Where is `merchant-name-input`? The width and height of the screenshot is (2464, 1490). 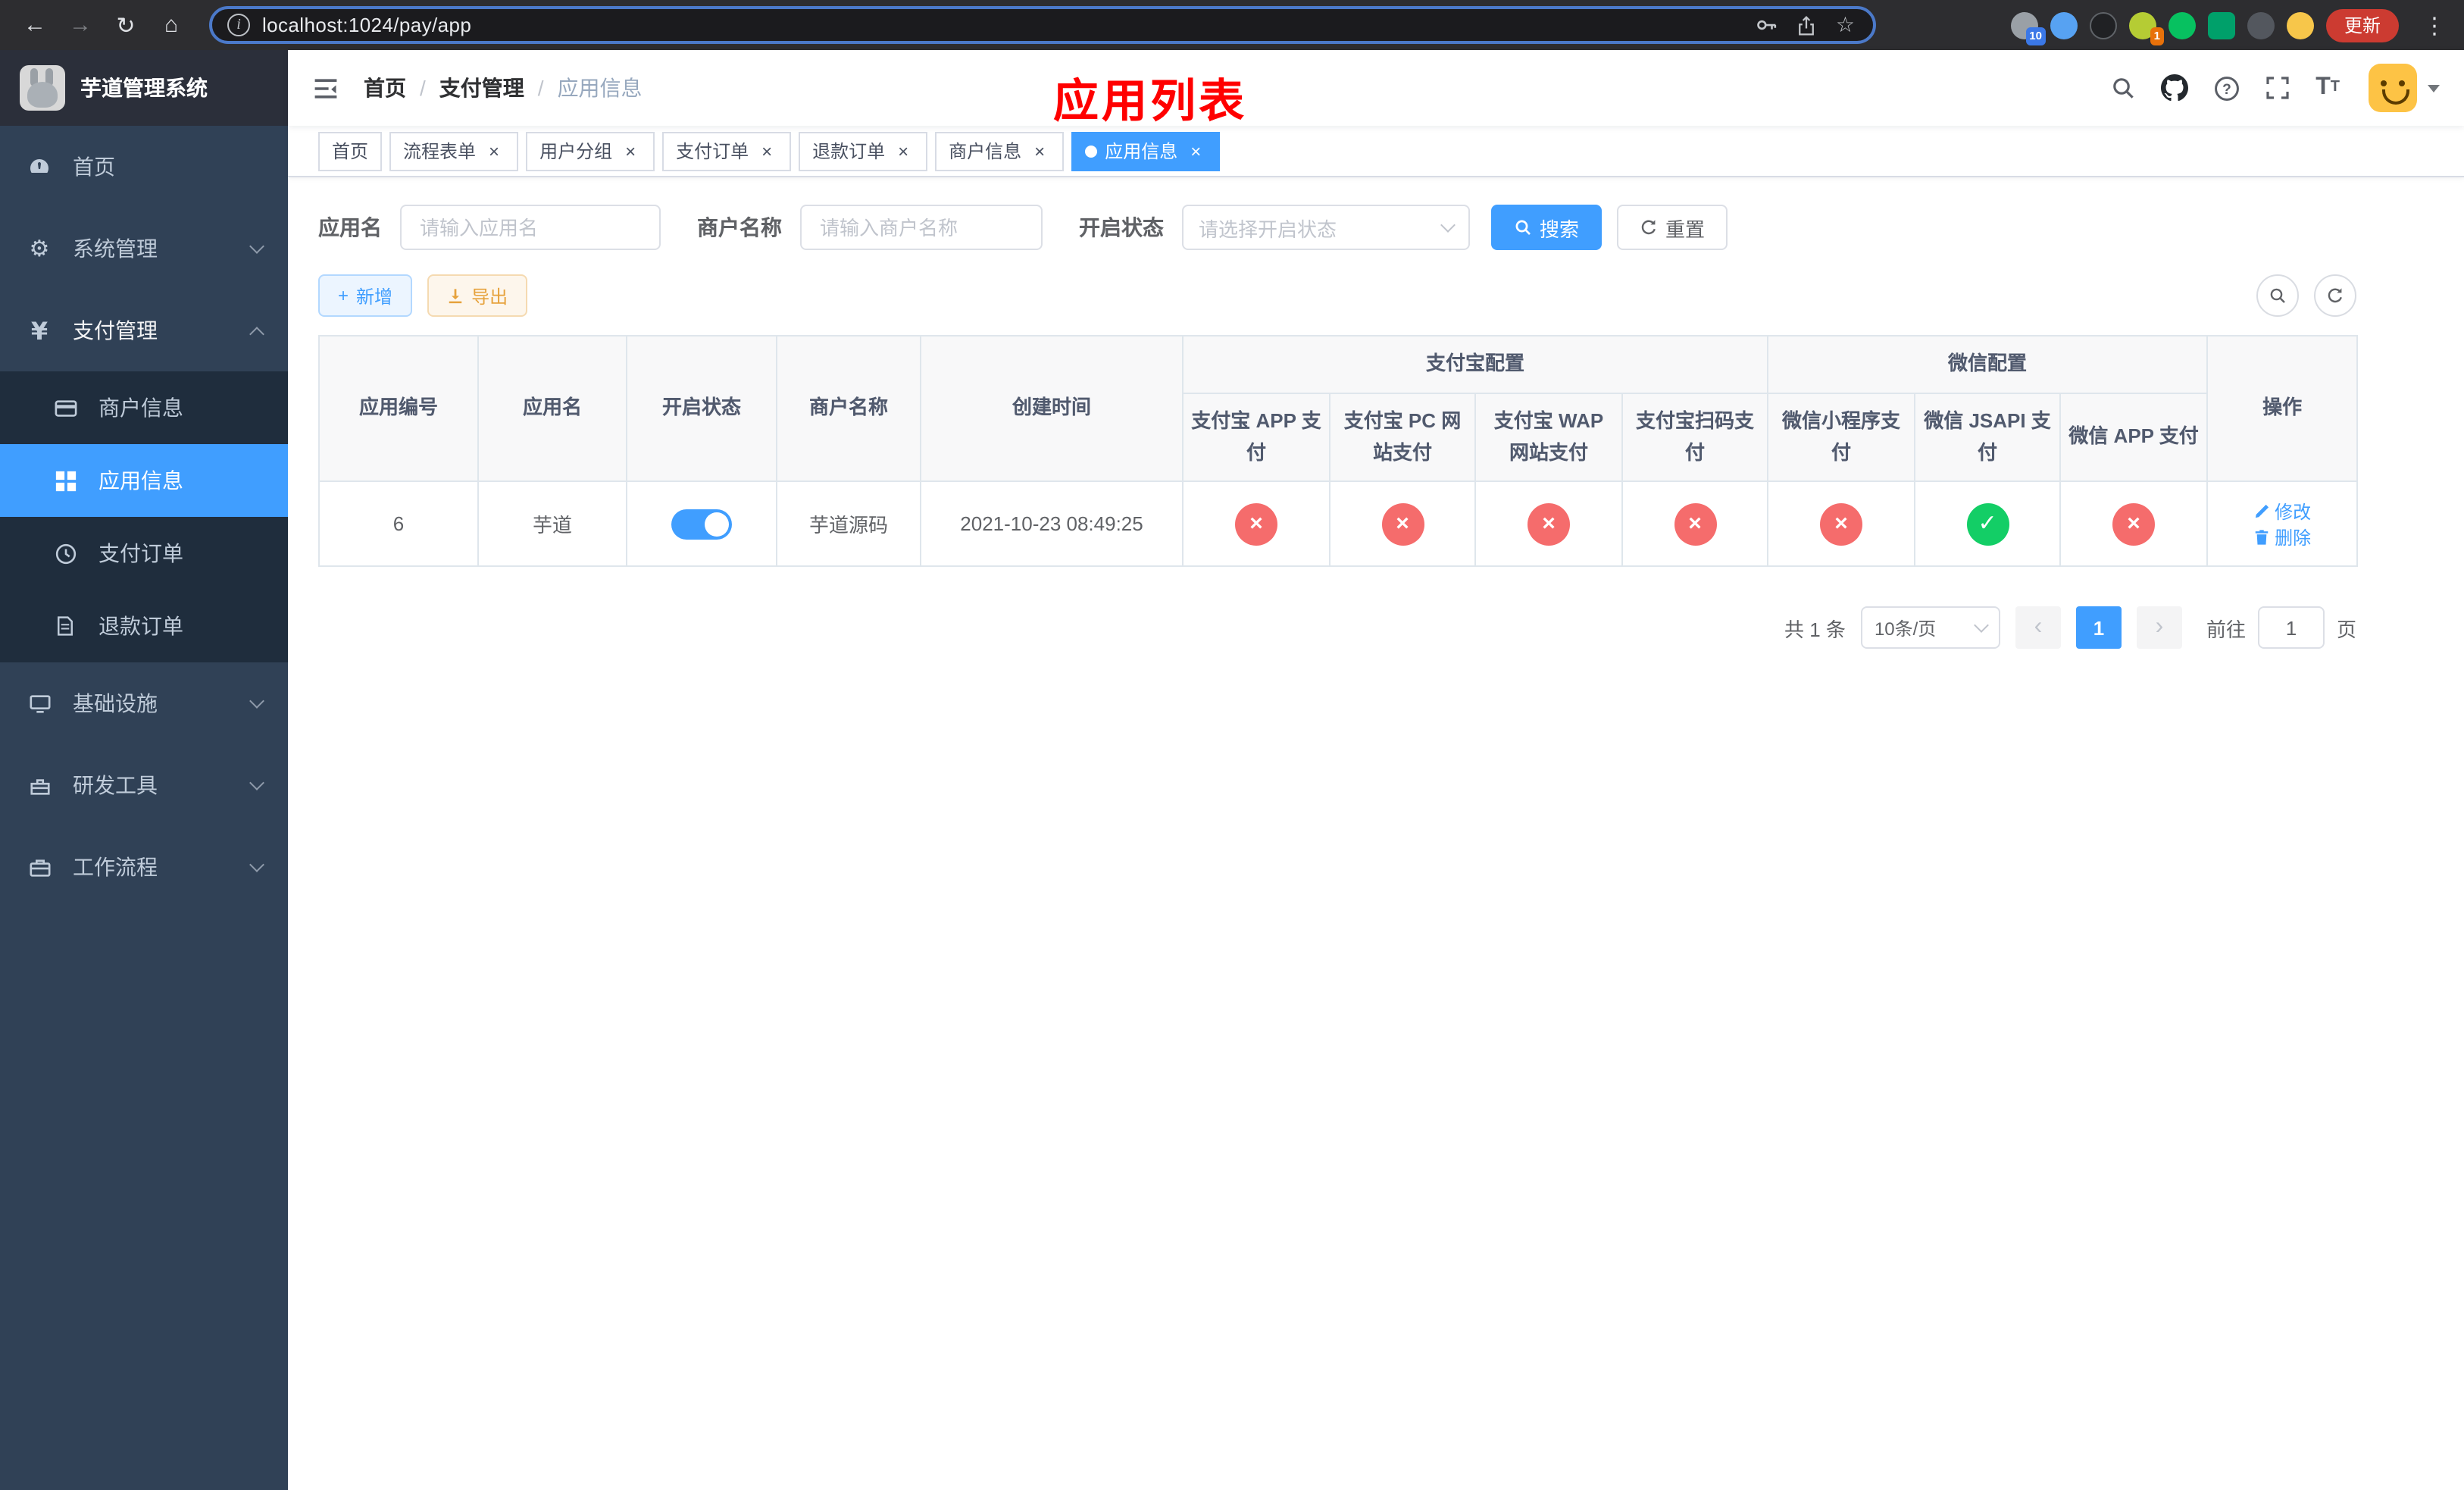 merchant-name-input is located at coordinates (921, 227).